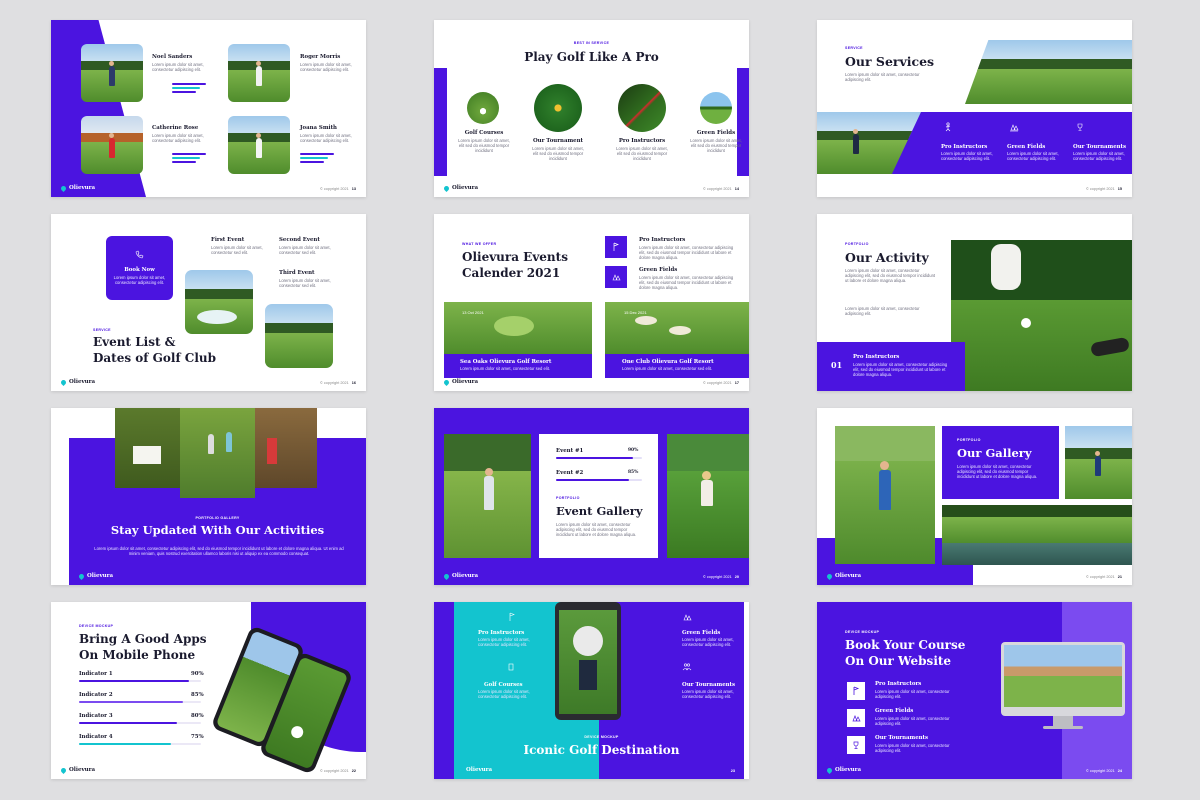 The width and height of the screenshot is (1200, 800). What do you see at coordinates (642, 108) in the screenshot?
I see `photo-instructors` at bounding box center [642, 108].